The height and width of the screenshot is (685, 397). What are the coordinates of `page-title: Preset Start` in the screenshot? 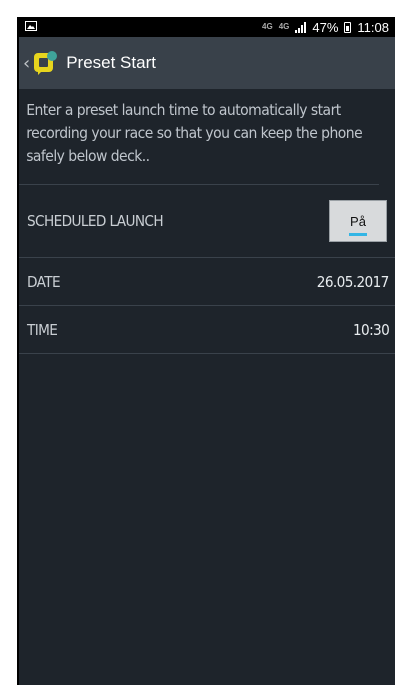 It's located at (111, 62).